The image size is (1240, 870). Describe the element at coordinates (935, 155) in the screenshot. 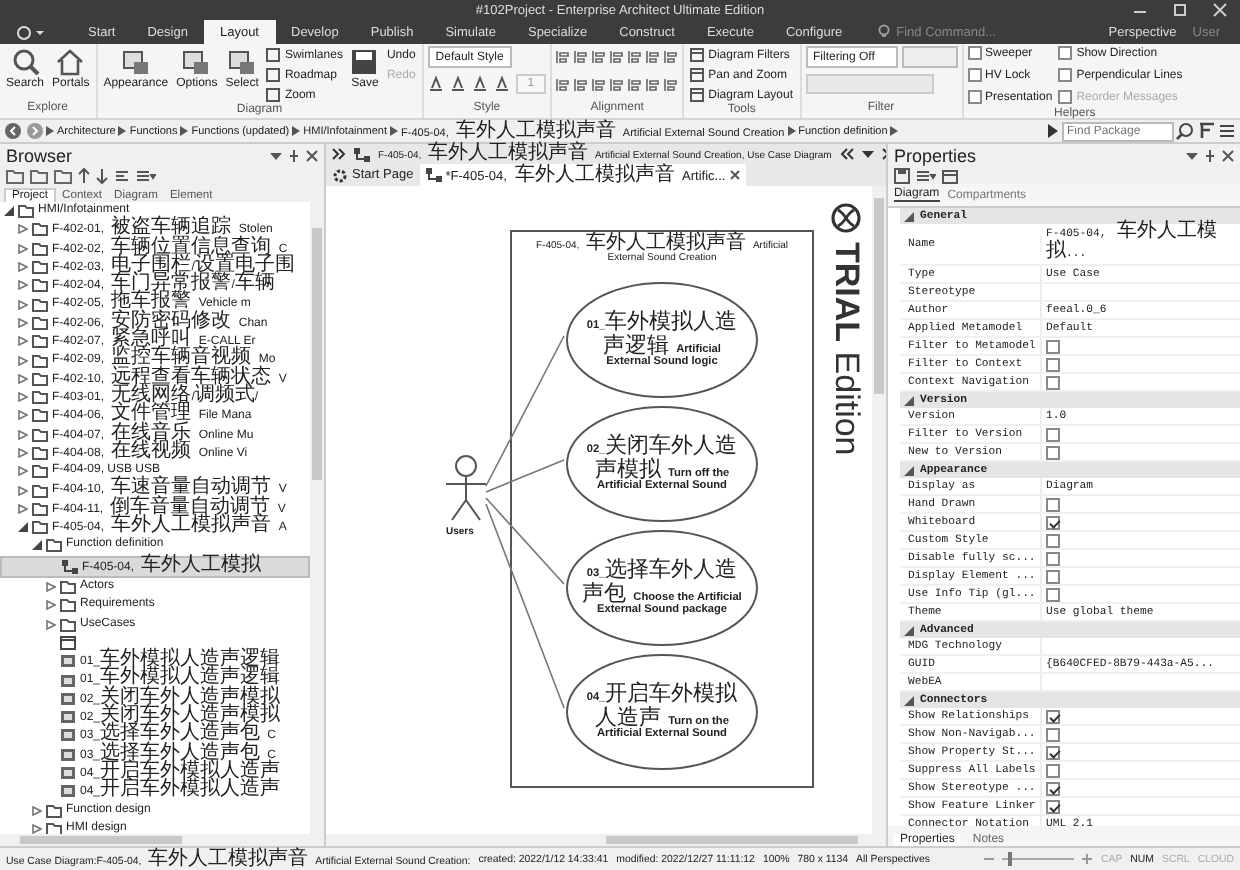

I see `panel-title: Properties` at that location.